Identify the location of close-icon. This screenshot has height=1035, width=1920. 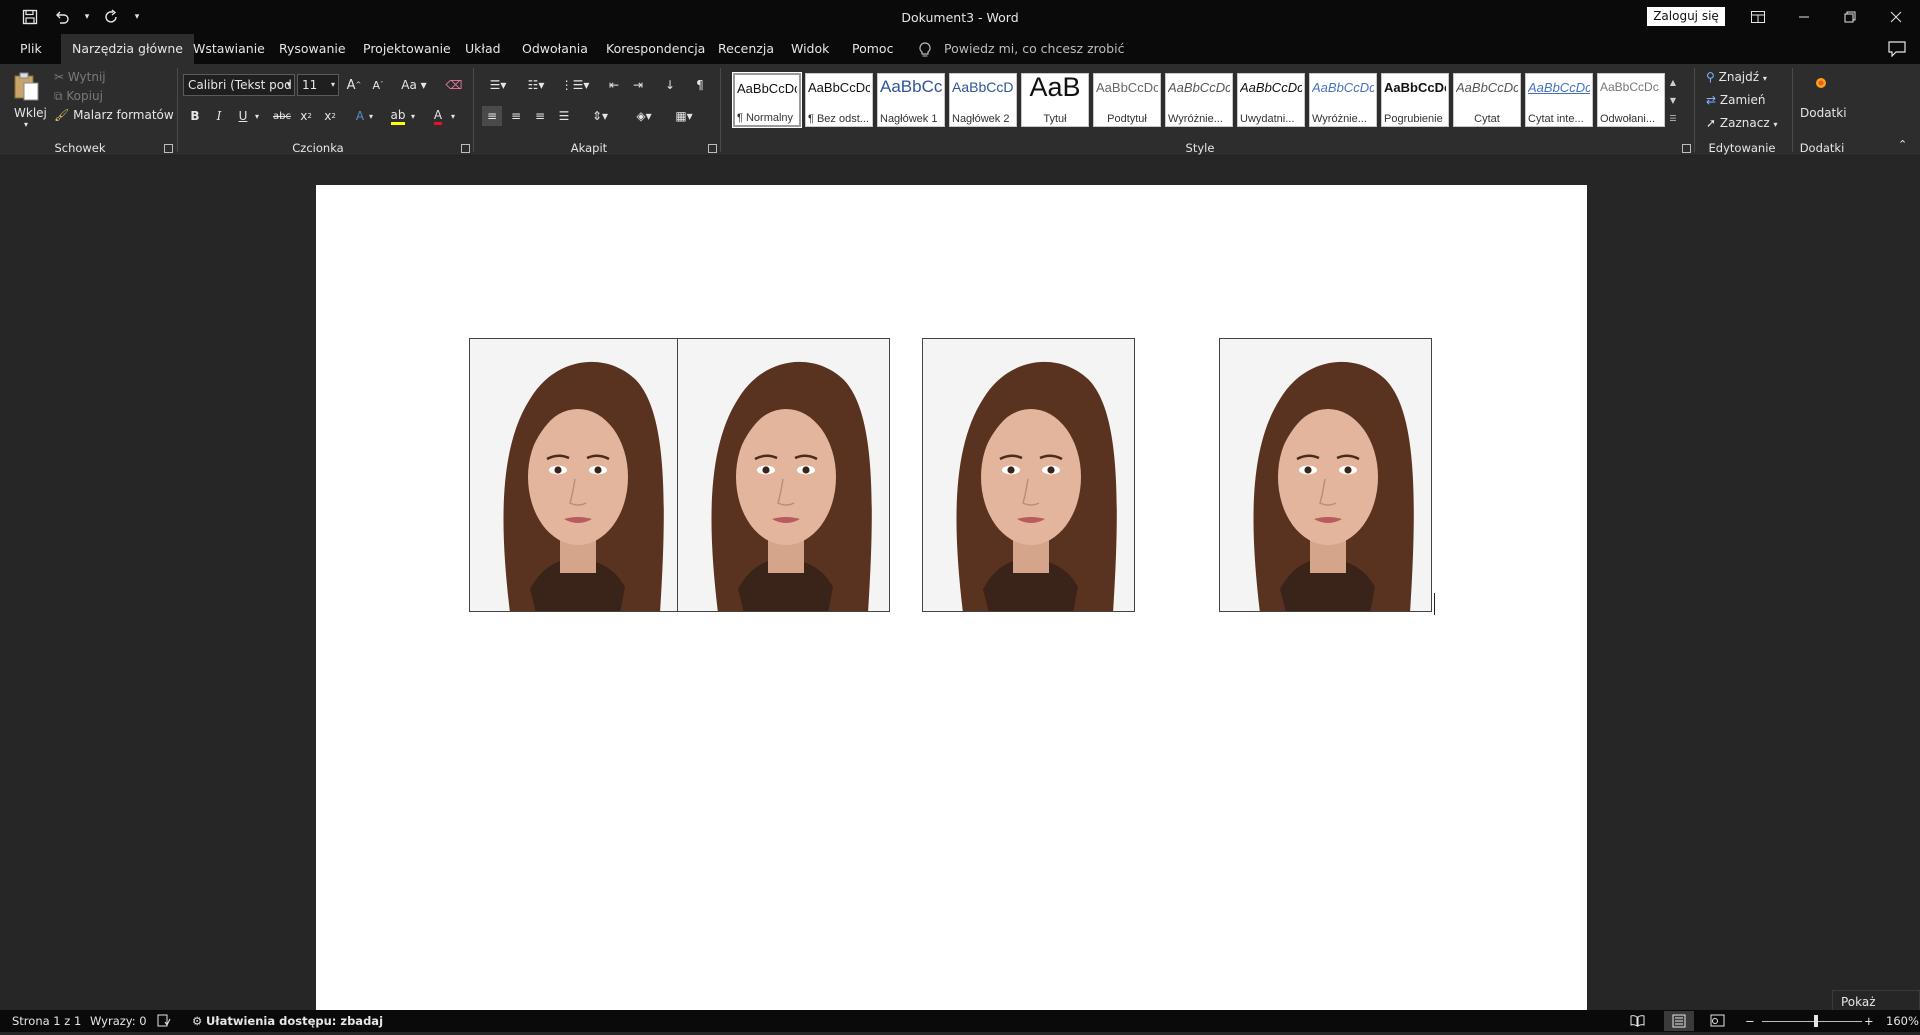
(1896, 17).